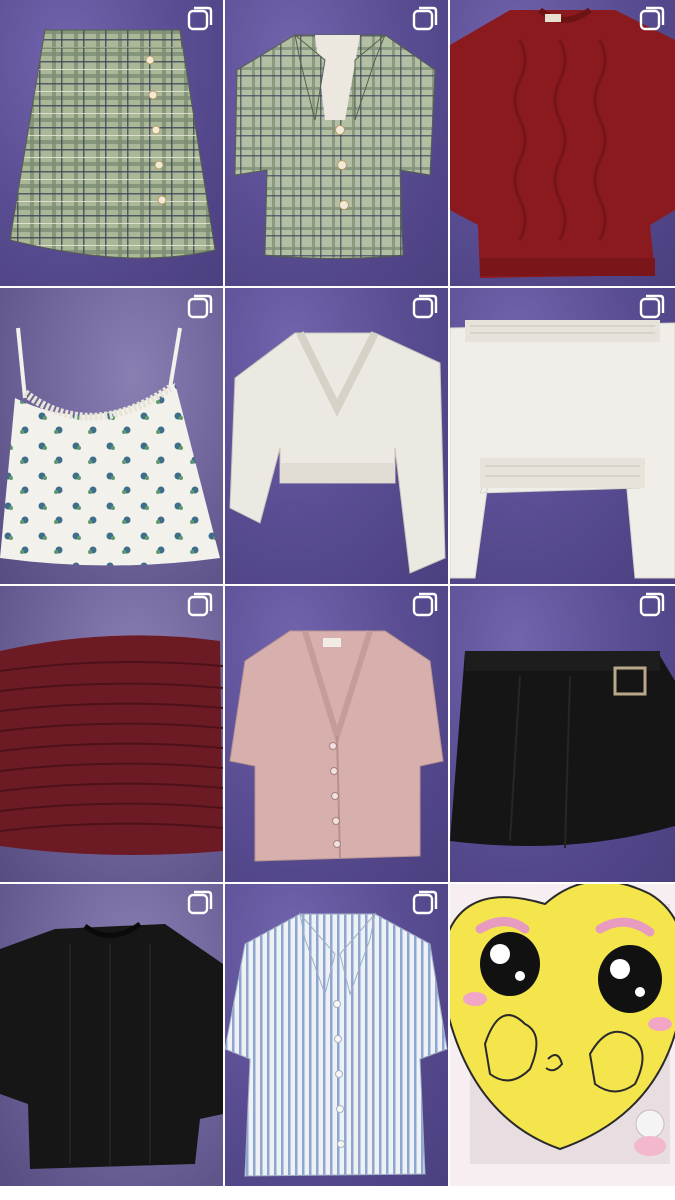  I want to click on post-tile-white-vneck, so click(336, 436).